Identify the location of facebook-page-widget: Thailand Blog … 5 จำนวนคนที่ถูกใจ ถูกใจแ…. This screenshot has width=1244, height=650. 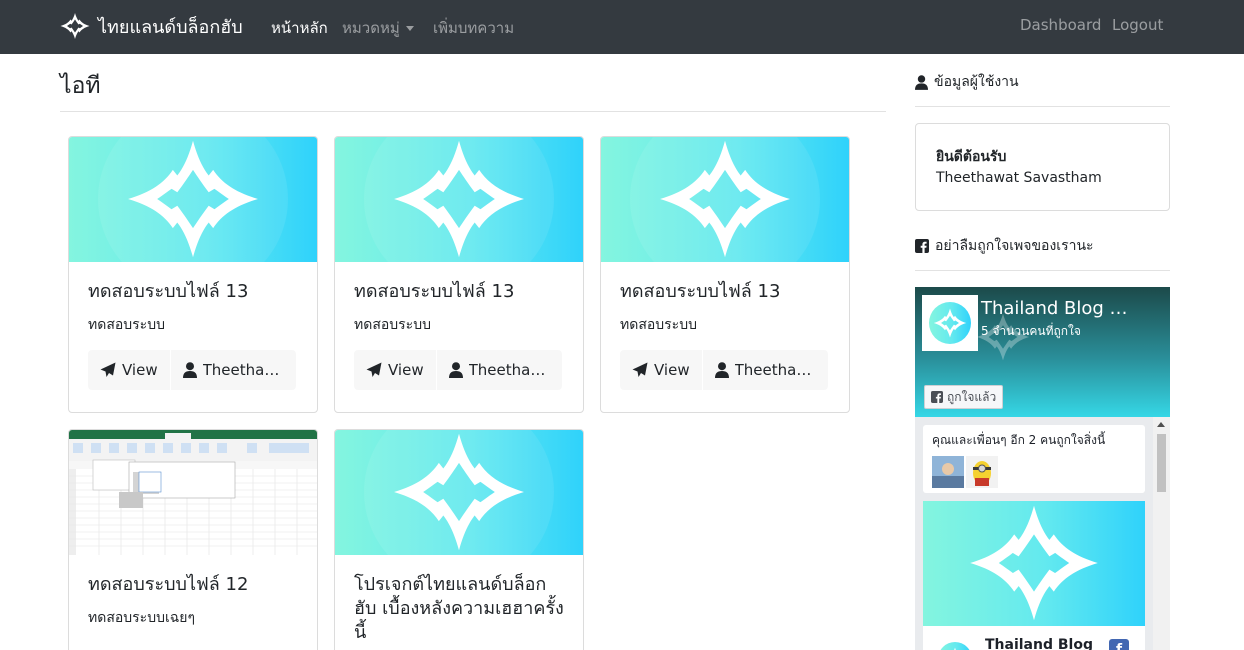
(1042, 468).